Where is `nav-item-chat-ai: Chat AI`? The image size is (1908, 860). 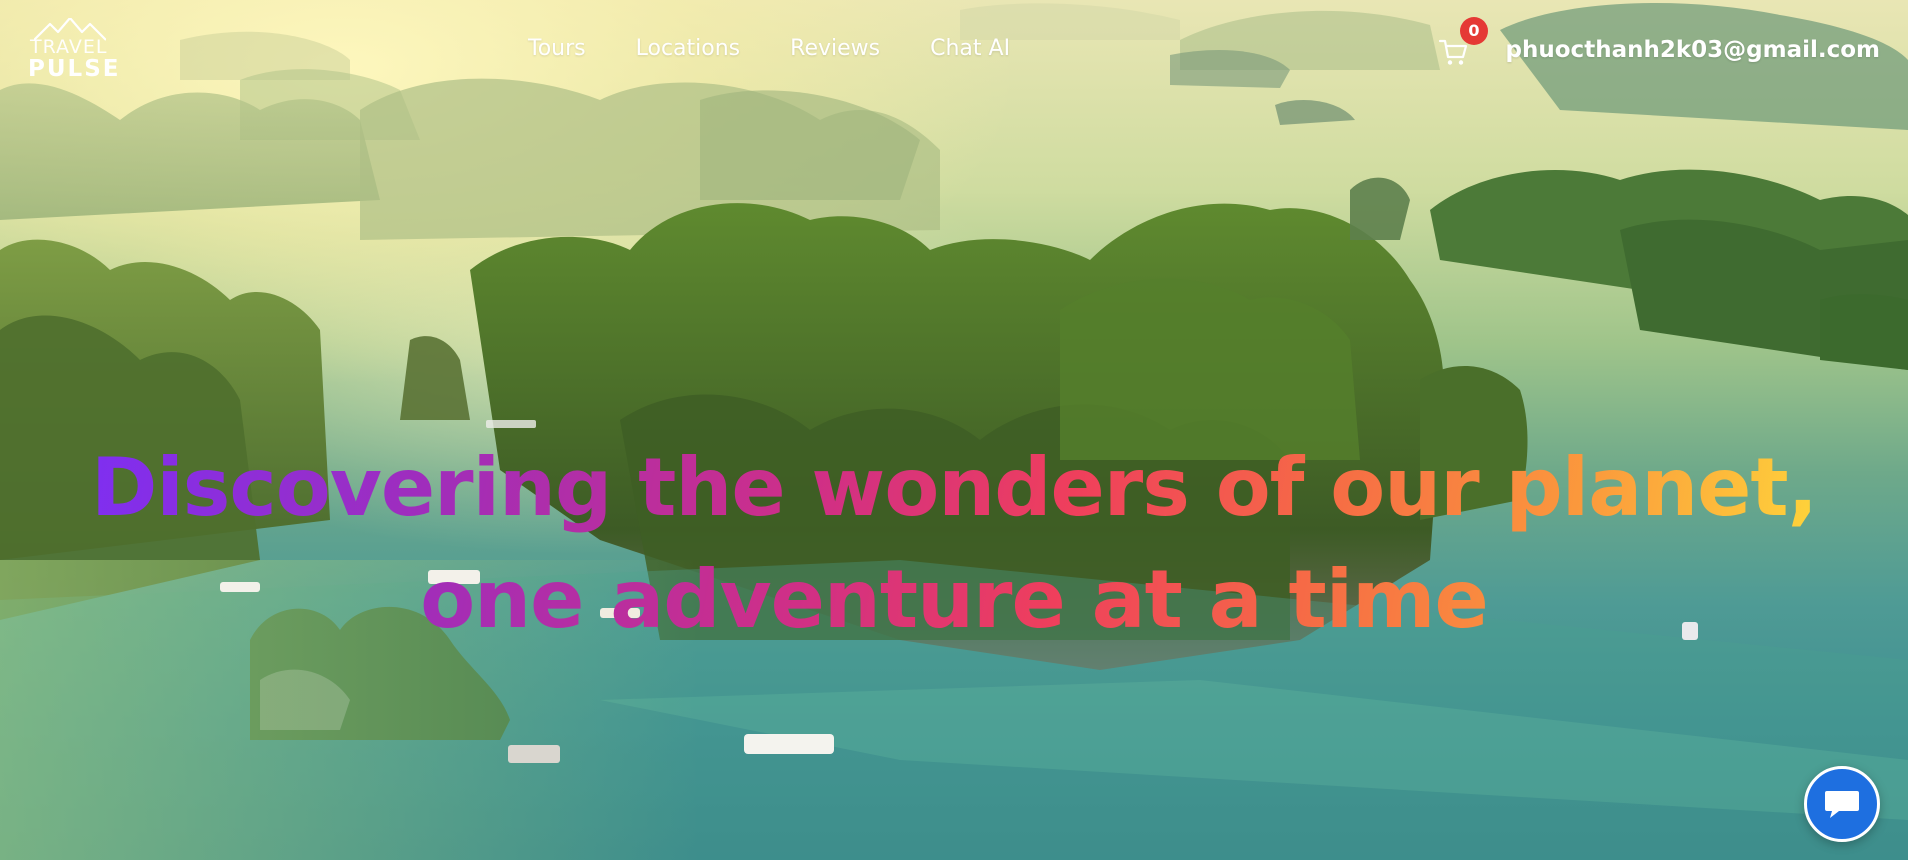
nav-item-chat-ai: Chat AI is located at coordinates (970, 48).